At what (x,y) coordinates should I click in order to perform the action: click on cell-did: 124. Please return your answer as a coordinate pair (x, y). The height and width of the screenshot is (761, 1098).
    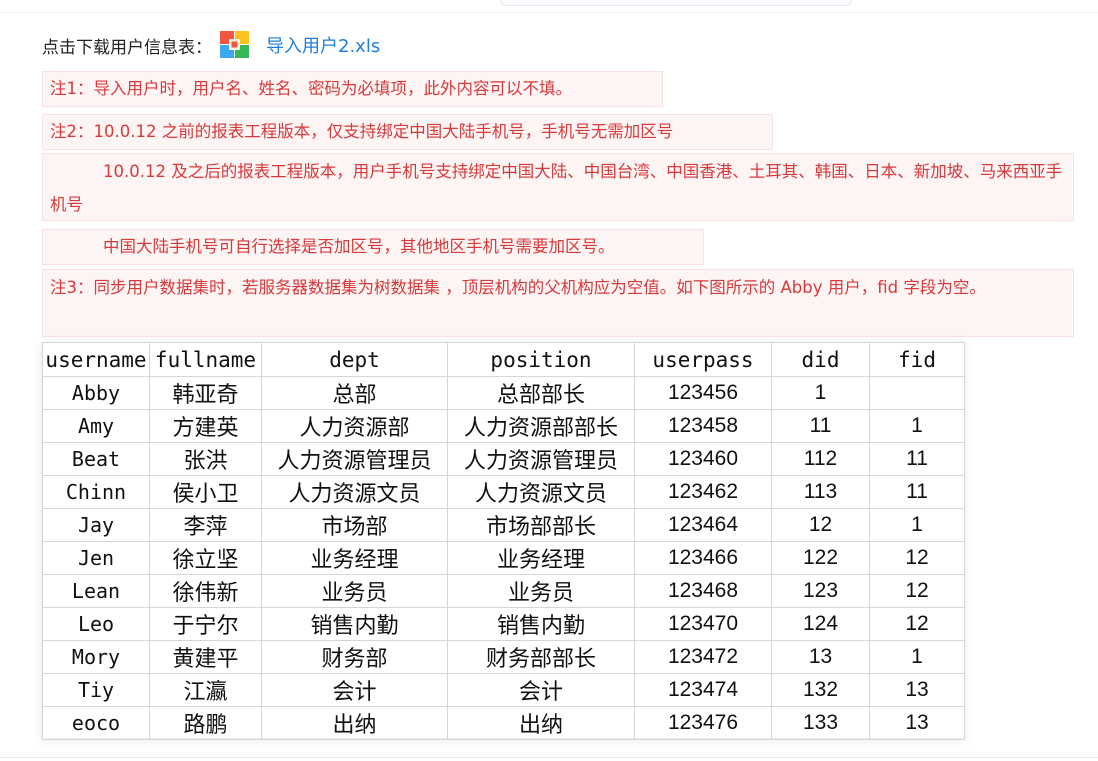
    Looking at the image, I should click on (820, 624).